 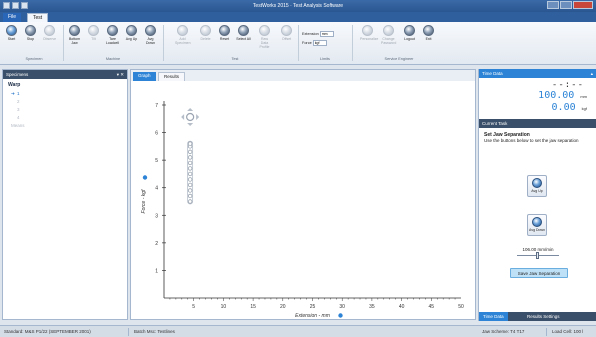 I want to click on specimens-header: Specimens ▾ ✕, so click(x=65, y=74).